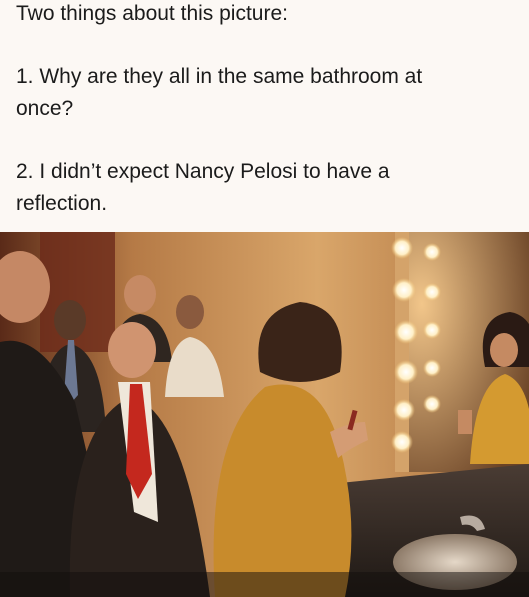 This screenshot has height=597, width=529. I want to click on caption-point-2-line-2: reflection., so click(62, 203).